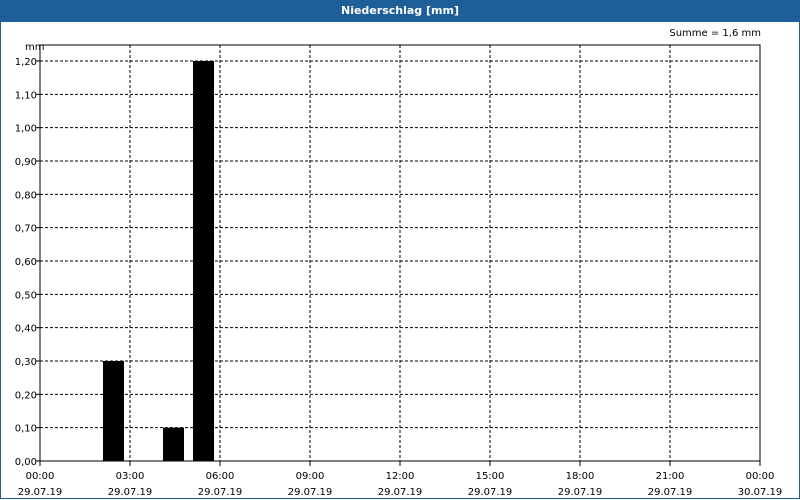 The width and height of the screenshot is (800, 500). What do you see at coordinates (34, 47) in the screenshot?
I see `y-unit-label: mm` at bounding box center [34, 47].